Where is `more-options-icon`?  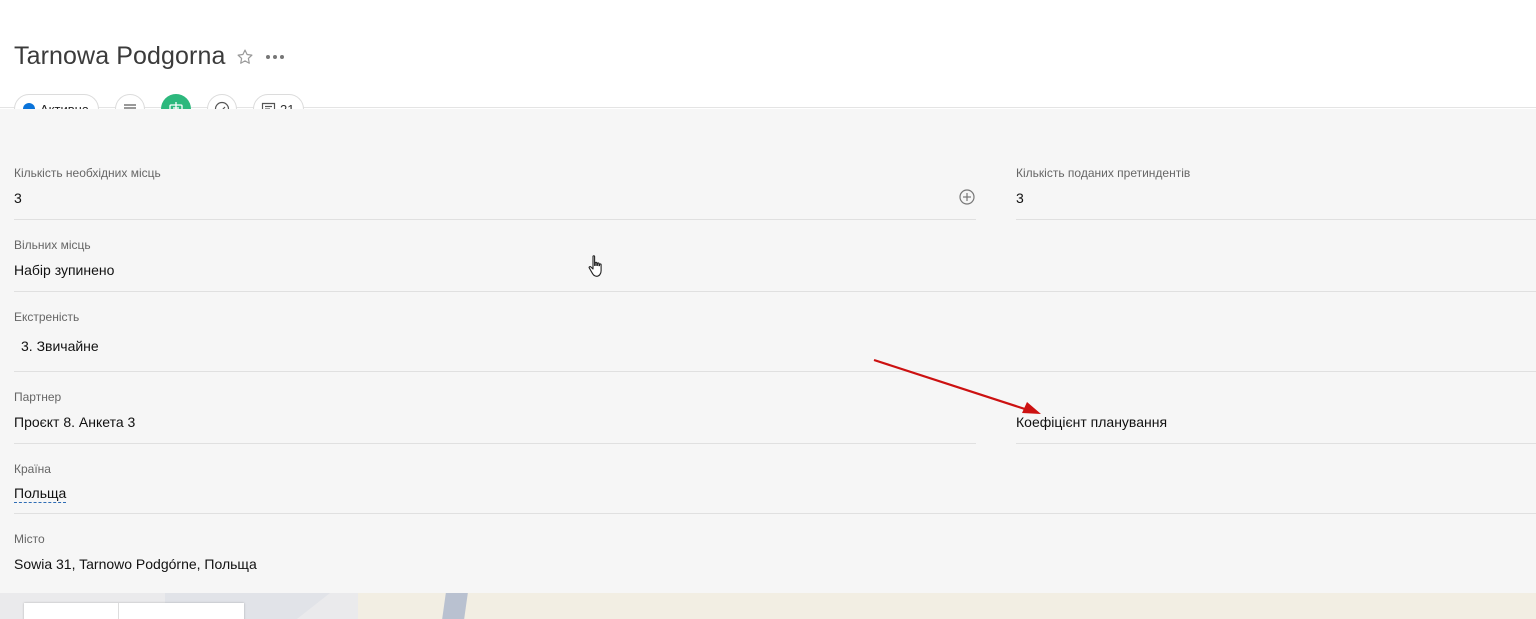
more-options-icon is located at coordinates (276, 57).